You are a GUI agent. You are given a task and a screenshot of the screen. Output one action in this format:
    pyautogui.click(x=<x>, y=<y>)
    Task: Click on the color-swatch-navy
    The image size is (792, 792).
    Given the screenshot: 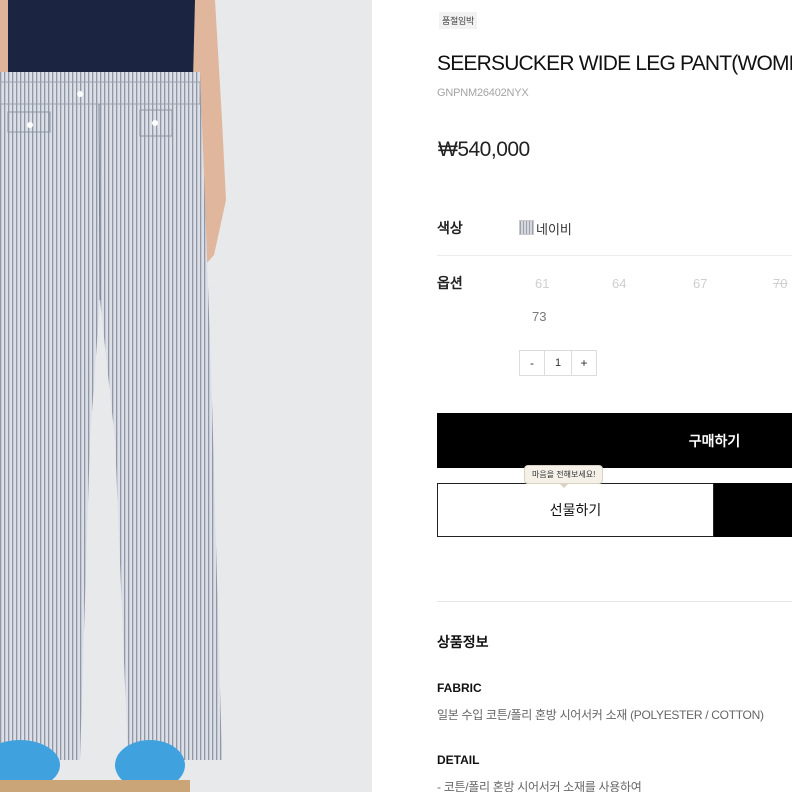 What is the action you would take?
    pyautogui.click(x=526, y=227)
    